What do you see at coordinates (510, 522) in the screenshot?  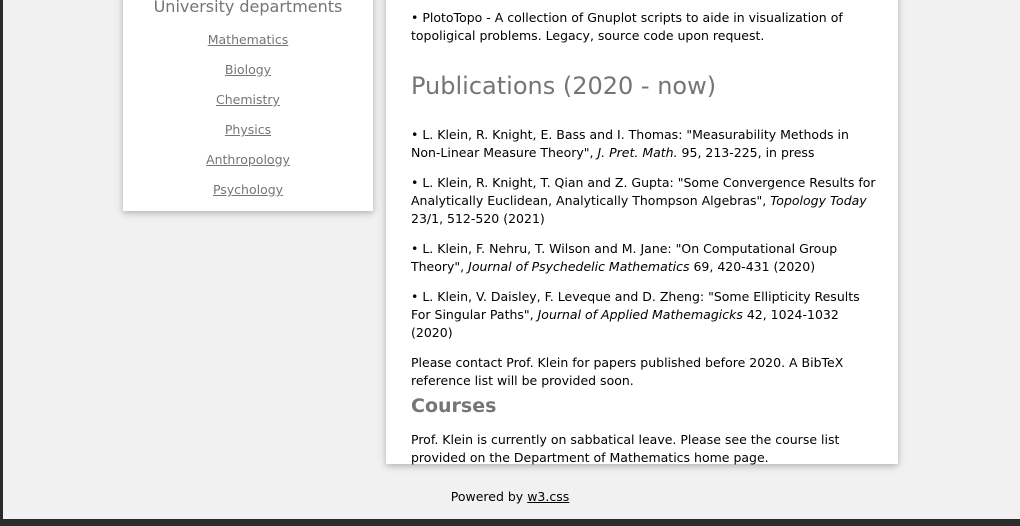 I see `window-frame-bottom` at bounding box center [510, 522].